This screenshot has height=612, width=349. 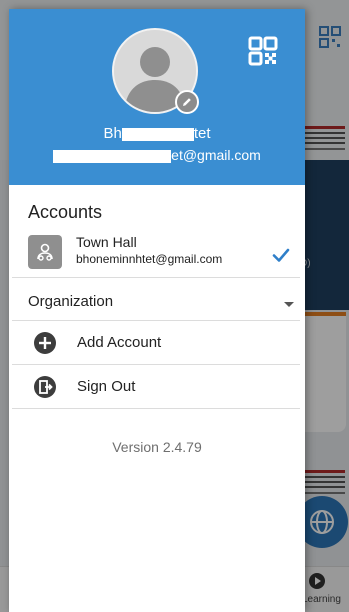 I want to click on qr-code-icon, so click(x=263, y=51).